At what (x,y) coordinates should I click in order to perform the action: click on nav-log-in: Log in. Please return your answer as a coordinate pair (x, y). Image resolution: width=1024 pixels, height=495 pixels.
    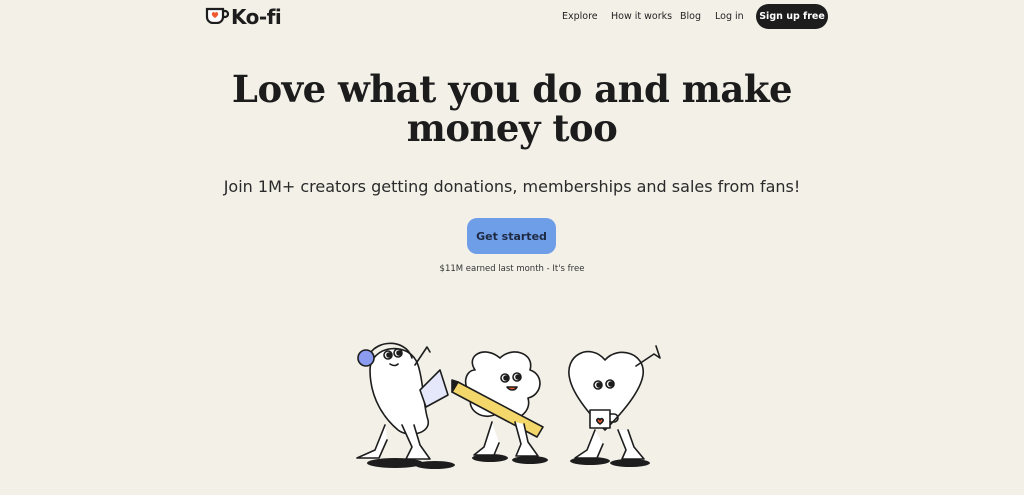
    Looking at the image, I should click on (729, 16).